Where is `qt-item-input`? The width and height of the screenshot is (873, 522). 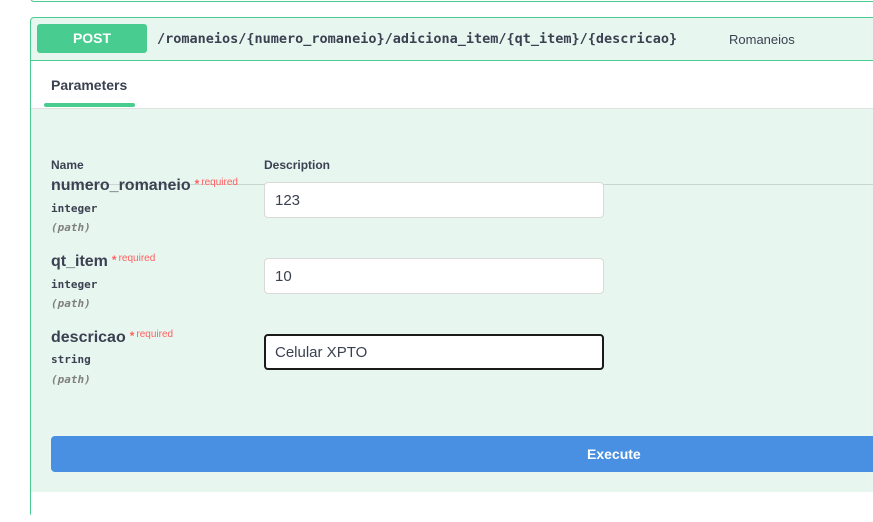
qt-item-input is located at coordinates (434, 276).